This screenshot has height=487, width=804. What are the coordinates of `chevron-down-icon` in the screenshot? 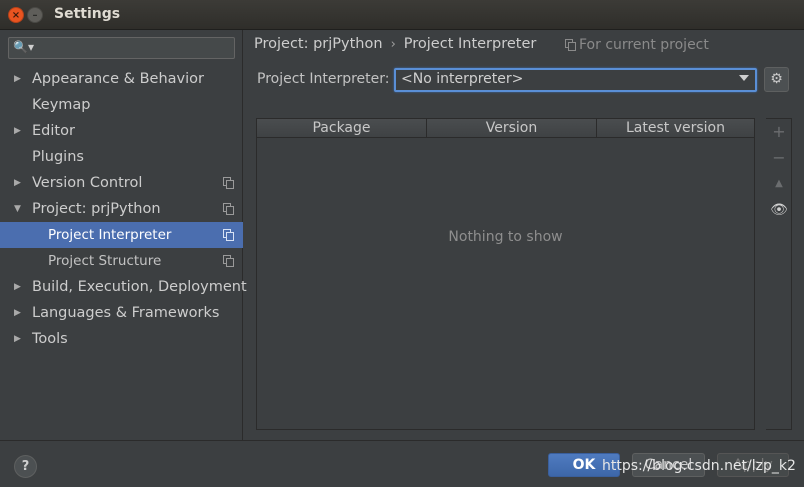 It's located at (744, 78).